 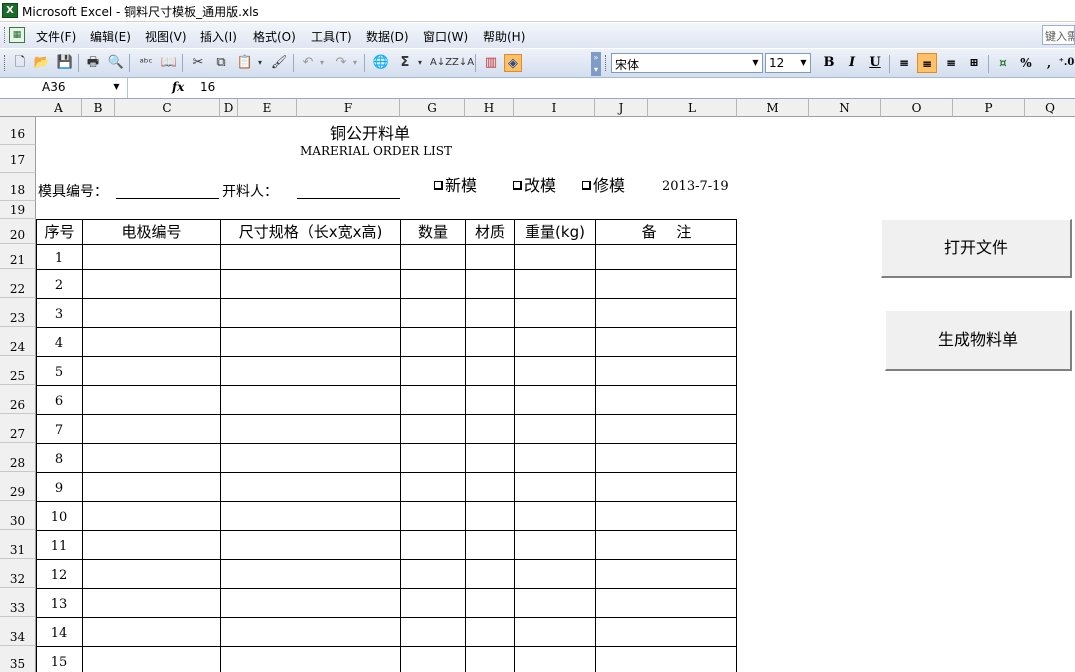 I want to click on align-center-icon: ≡, so click(x=927, y=63).